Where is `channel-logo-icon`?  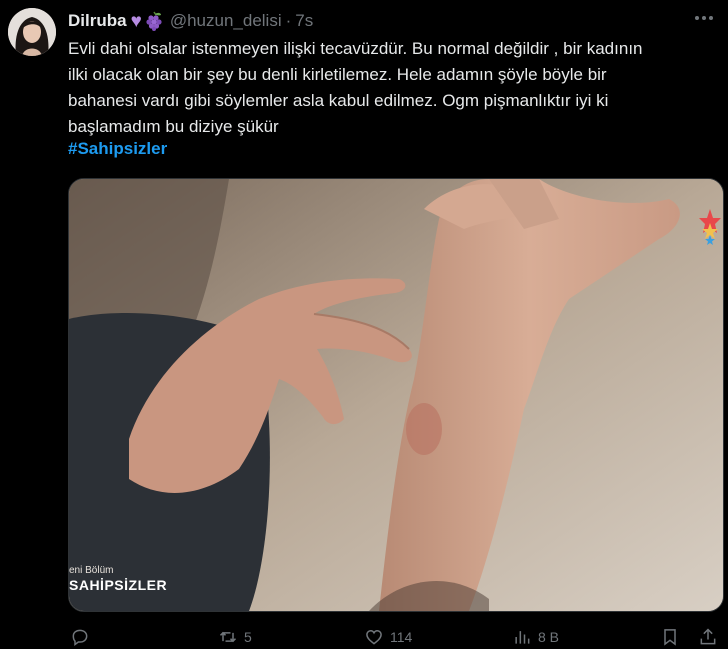
channel-logo-icon is located at coordinates (710, 227).